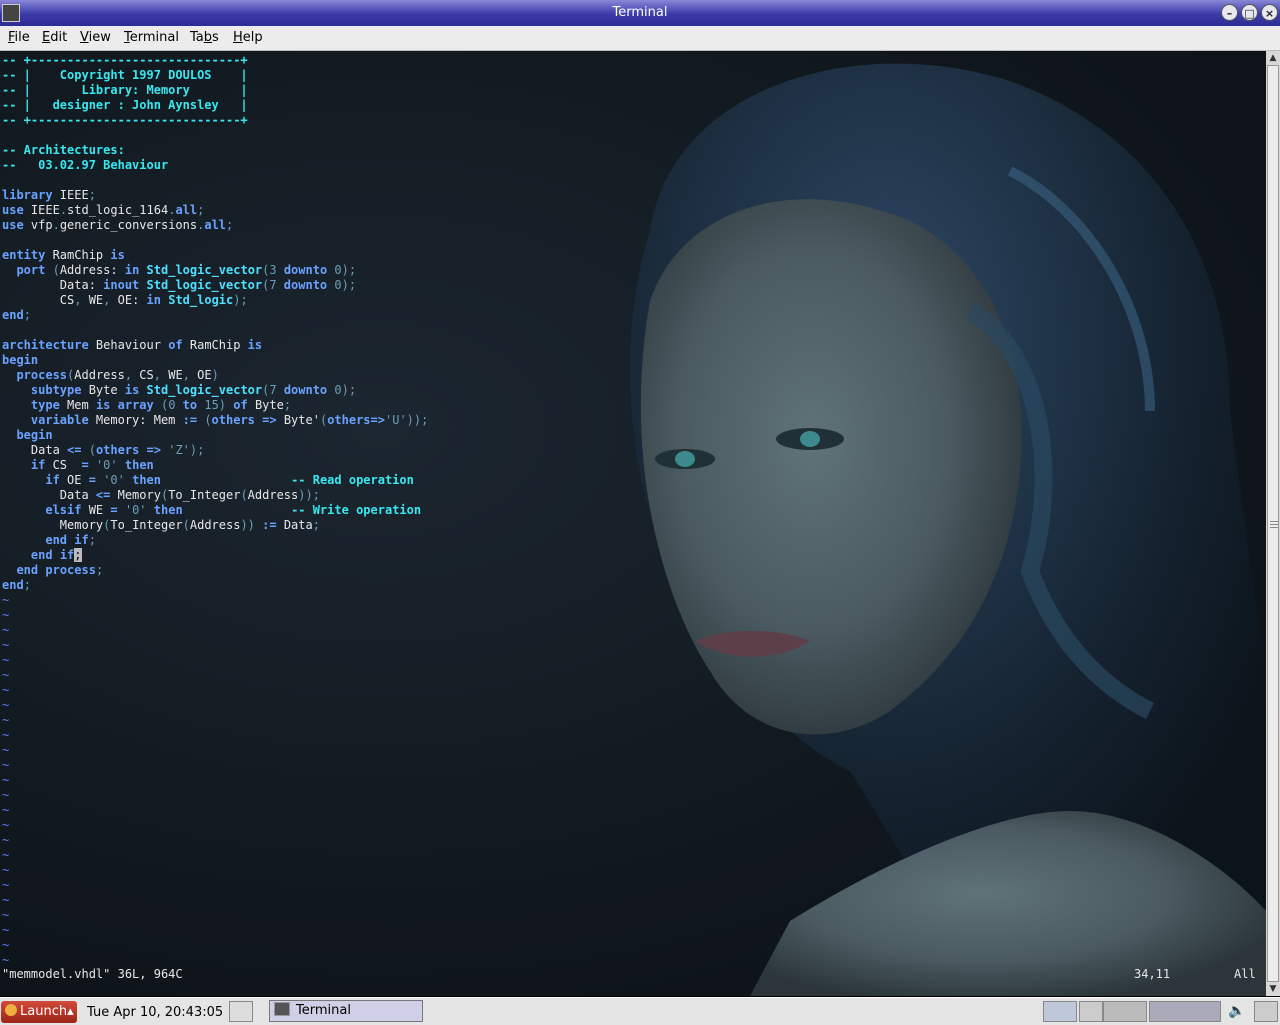  What do you see at coordinates (640, 38) in the screenshot?
I see `menu-bar: File Edit View Terminal Tabs Help` at bounding box center [640, 38].